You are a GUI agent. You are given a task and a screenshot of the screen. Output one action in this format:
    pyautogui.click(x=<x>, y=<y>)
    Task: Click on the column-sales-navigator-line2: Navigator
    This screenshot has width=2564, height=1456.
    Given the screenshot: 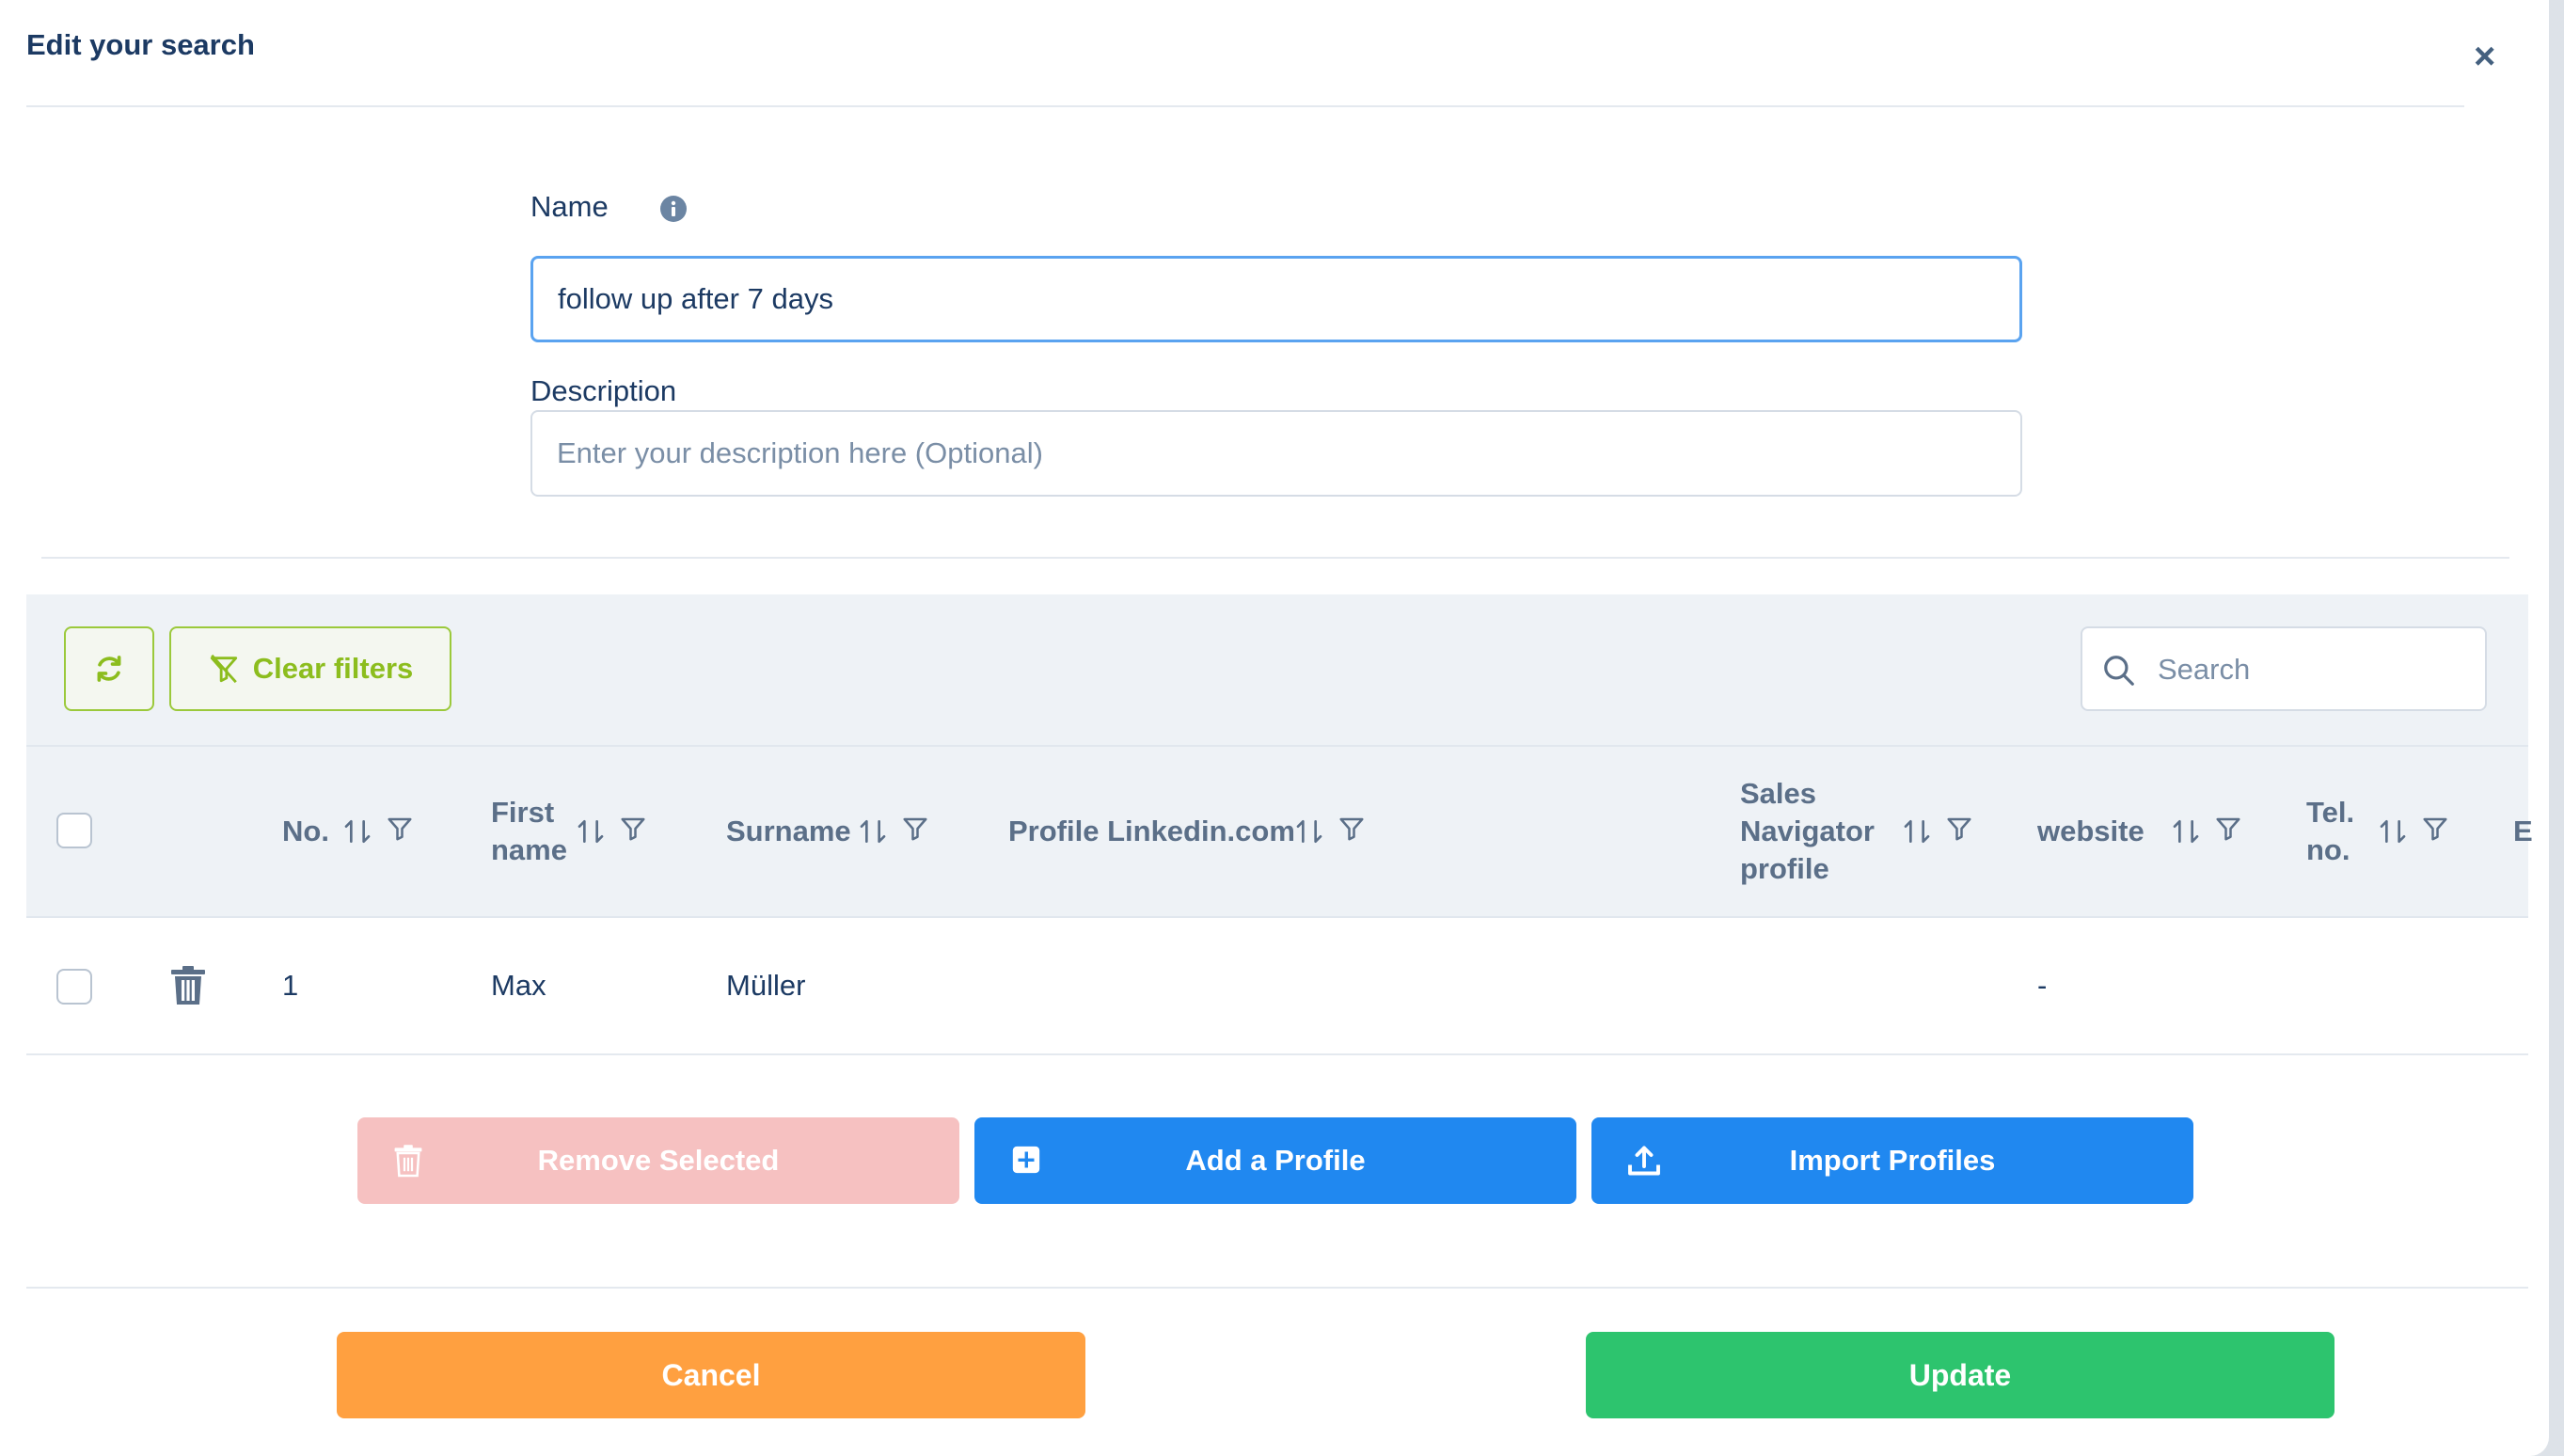 What is the action you would take?
    pyautogui.click(x=1807, y=831)
    